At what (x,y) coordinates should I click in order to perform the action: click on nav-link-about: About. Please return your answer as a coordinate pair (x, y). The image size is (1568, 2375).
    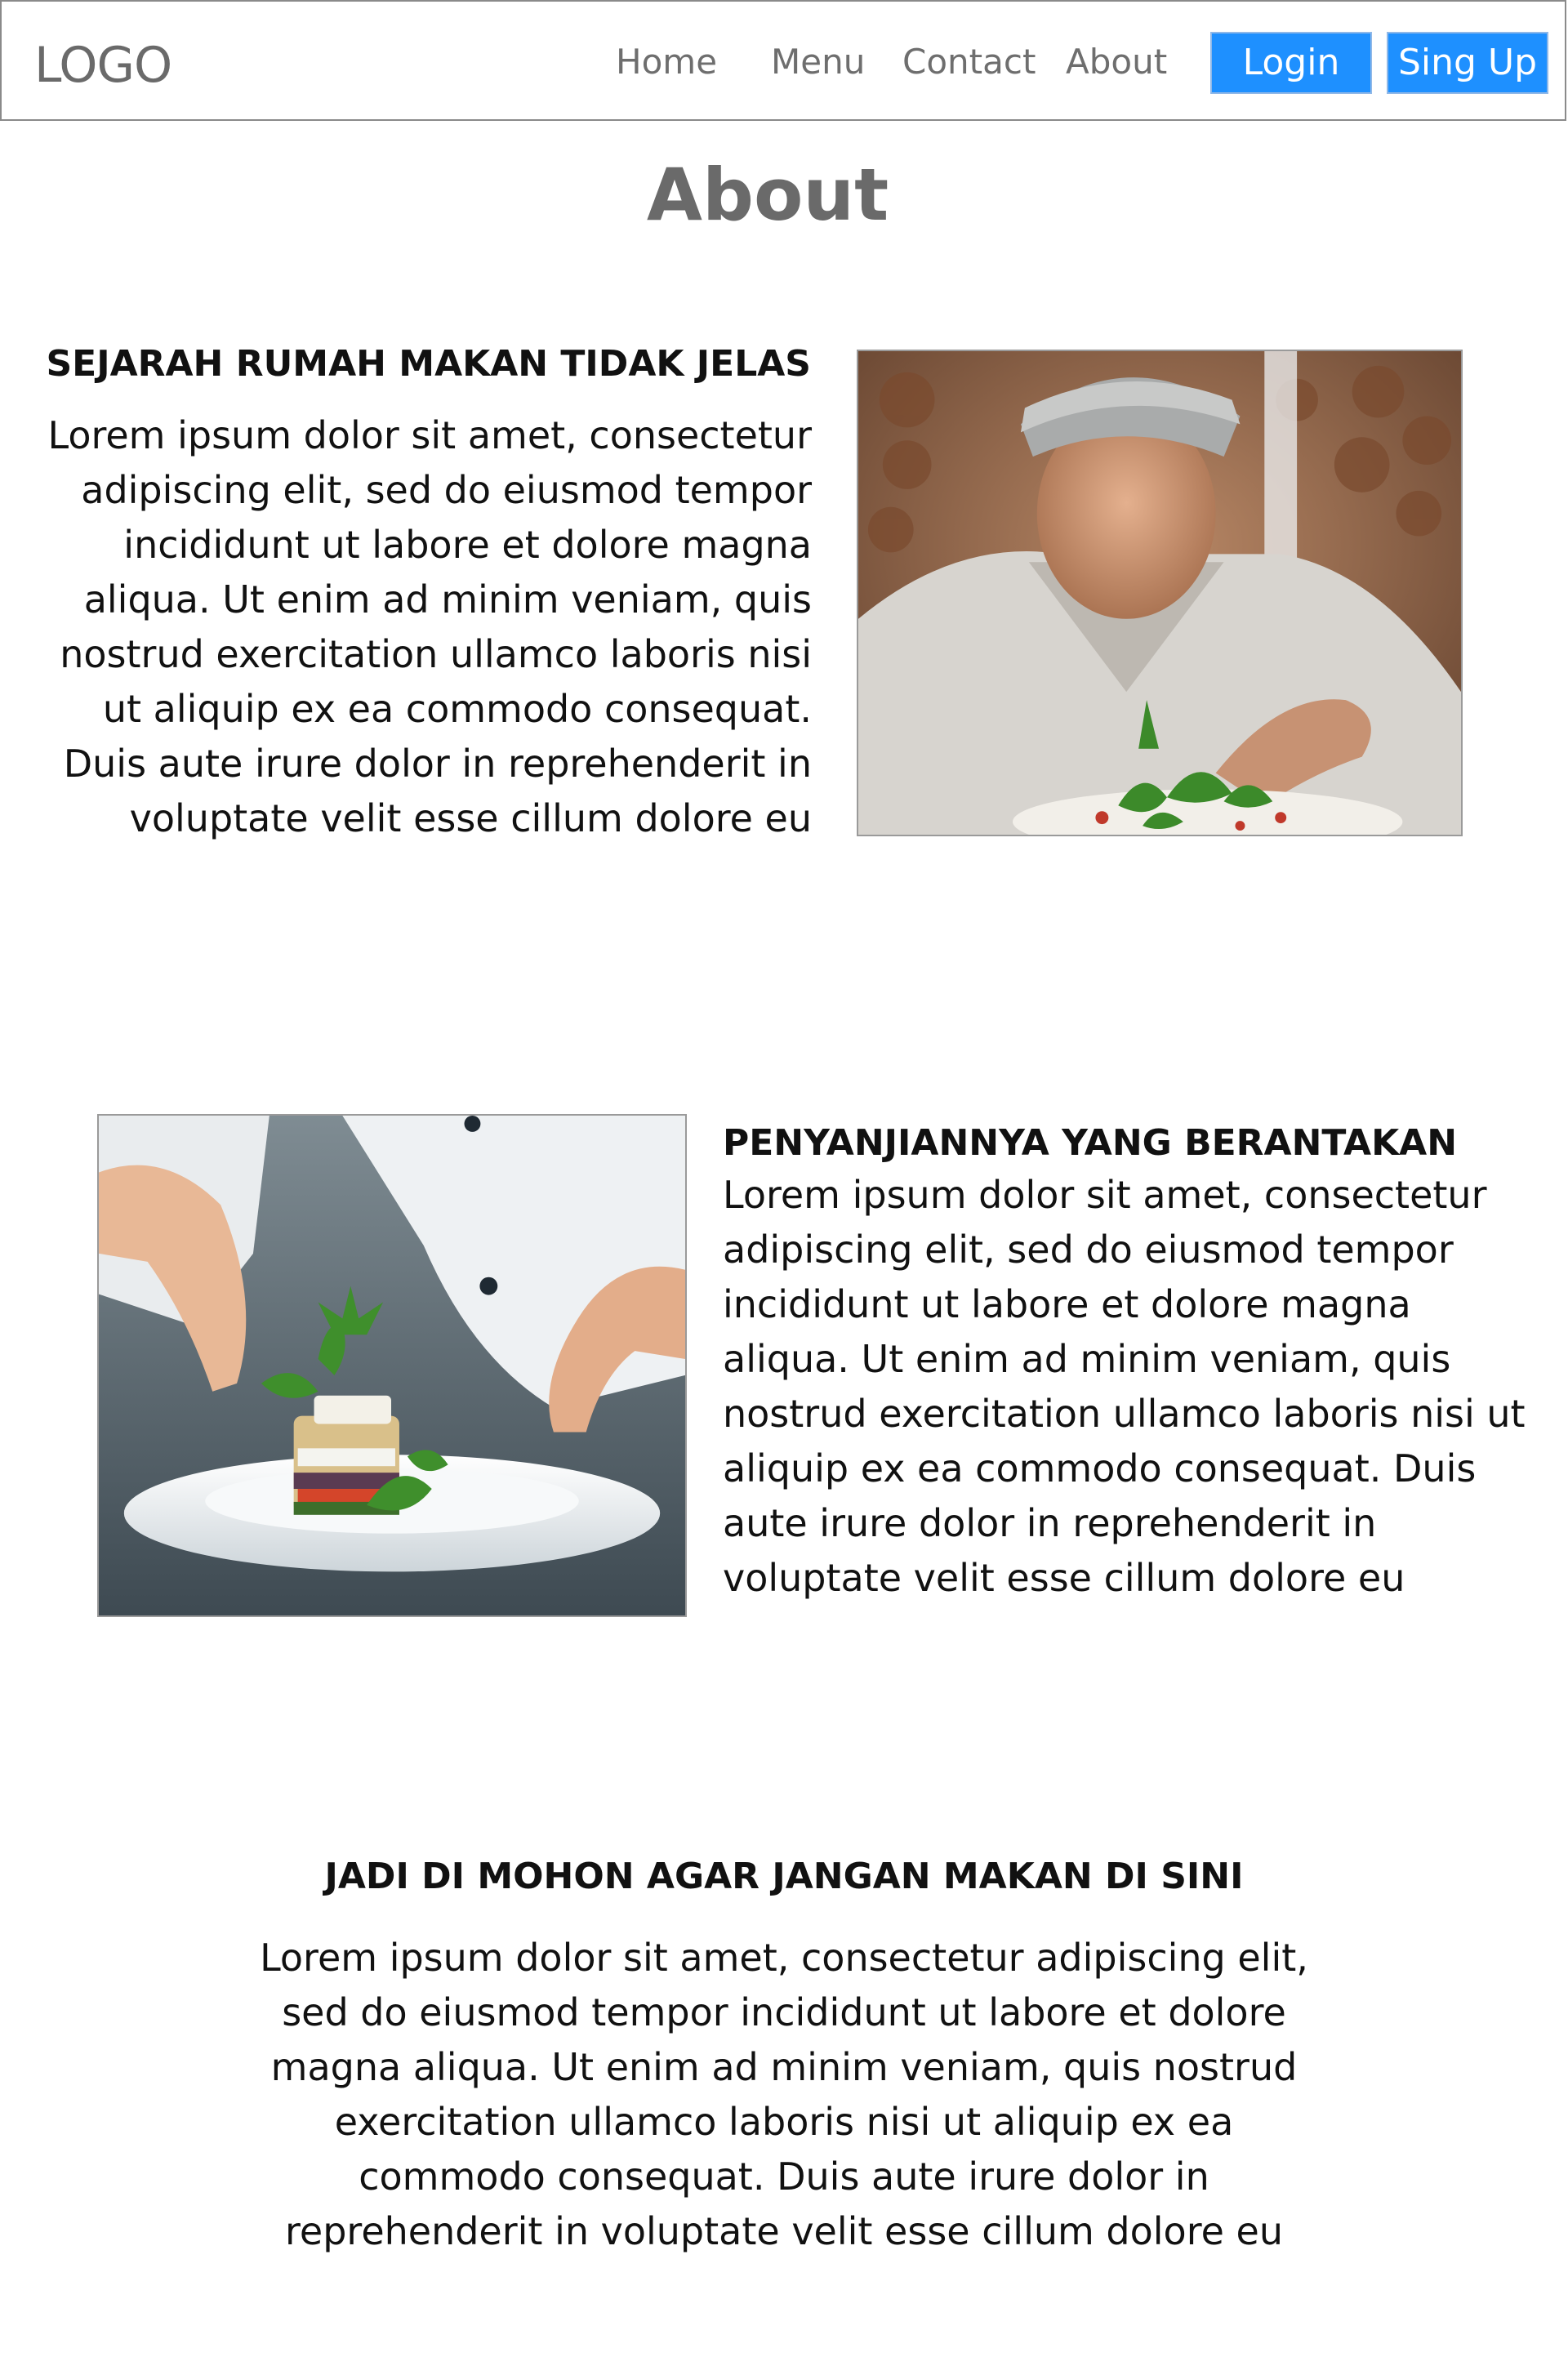
    Looking at the image, I should click on (1116, 62).